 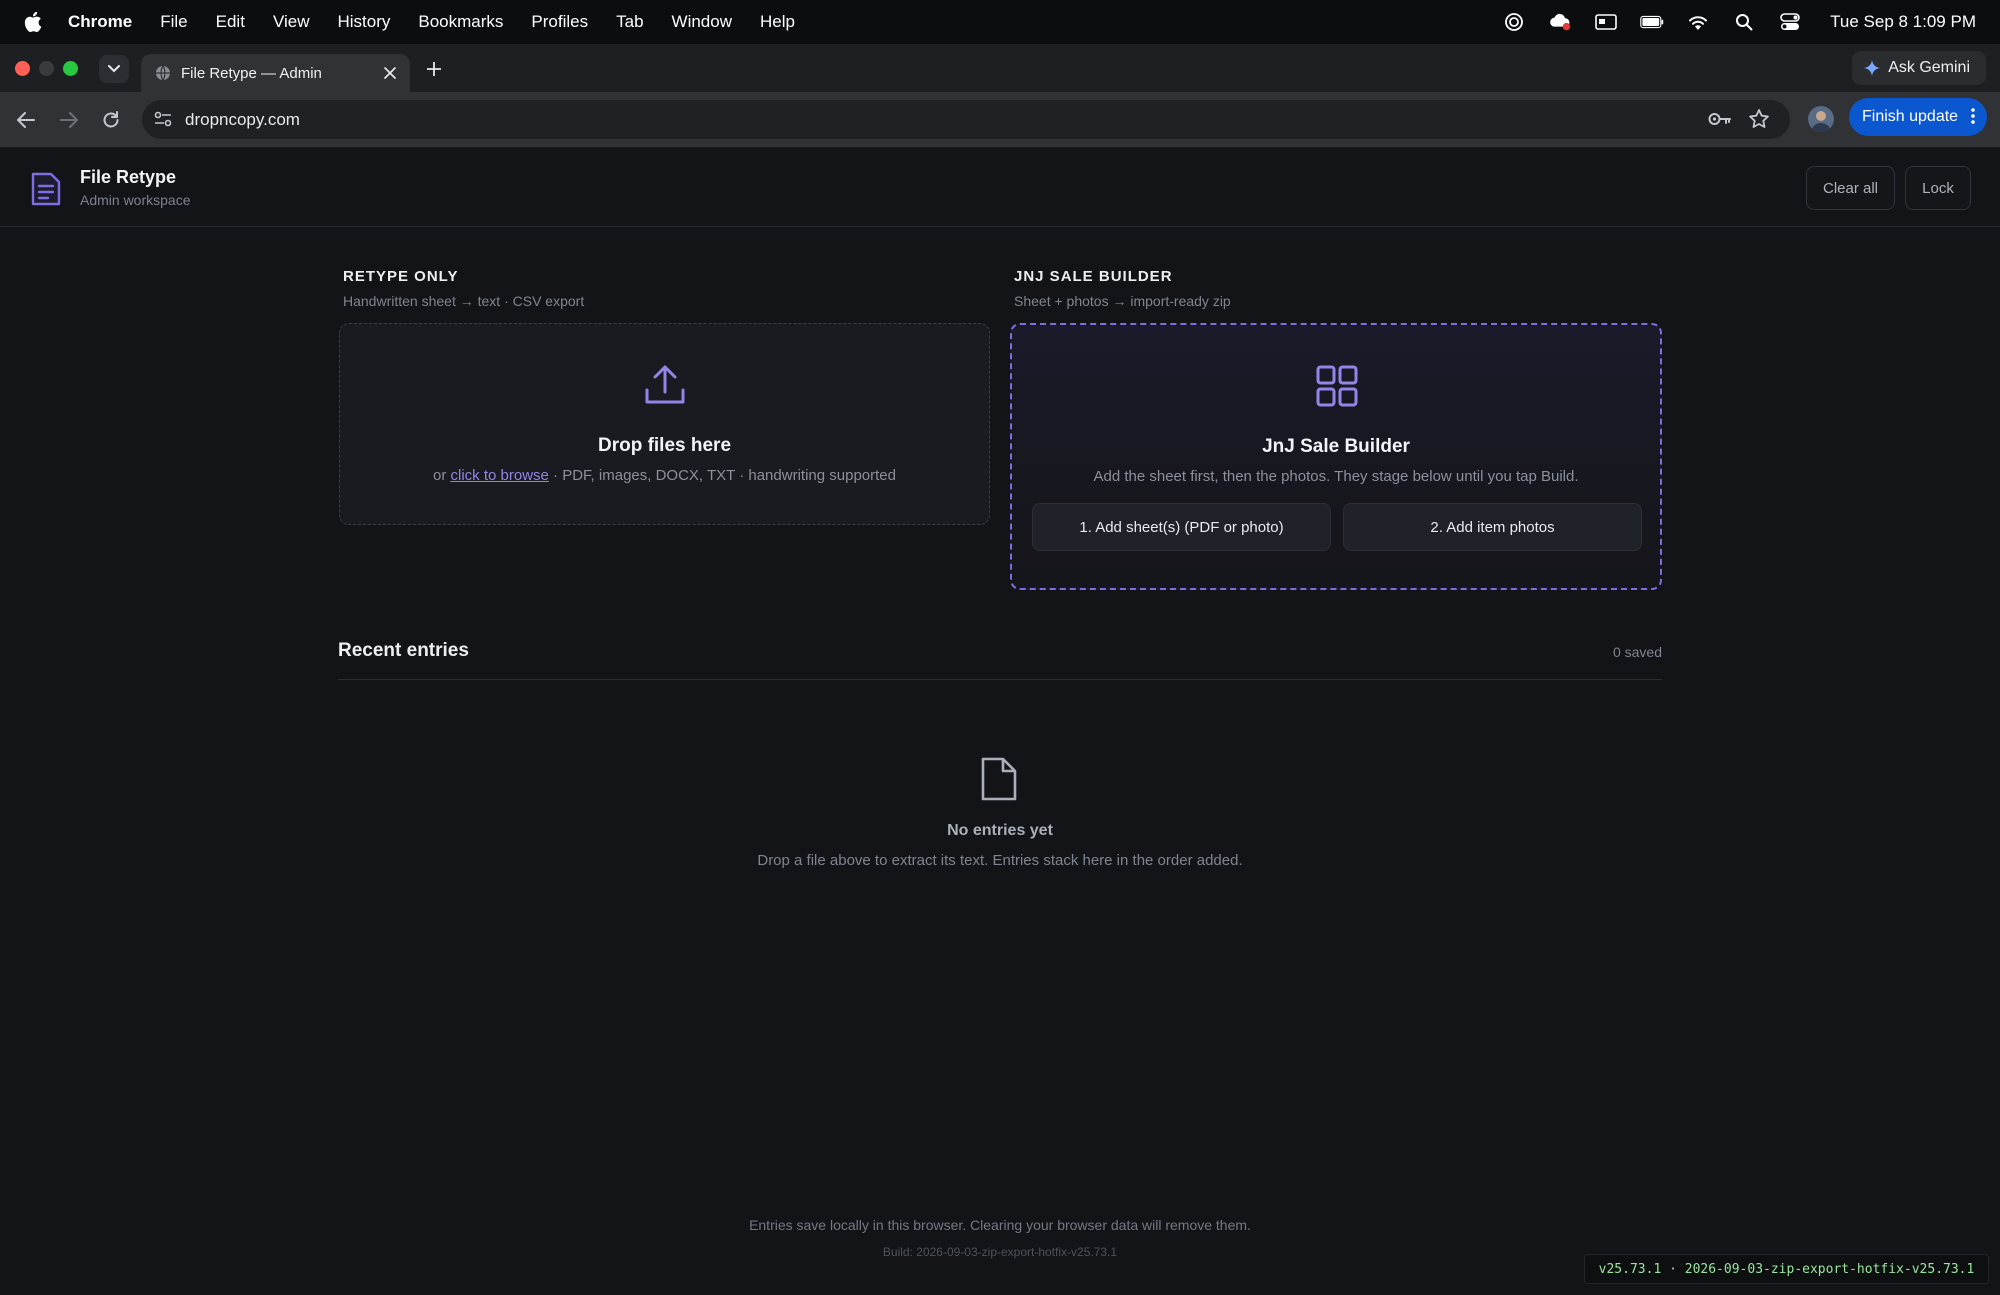 I want to click on new-tab-icon, so click(x=434, y=69).